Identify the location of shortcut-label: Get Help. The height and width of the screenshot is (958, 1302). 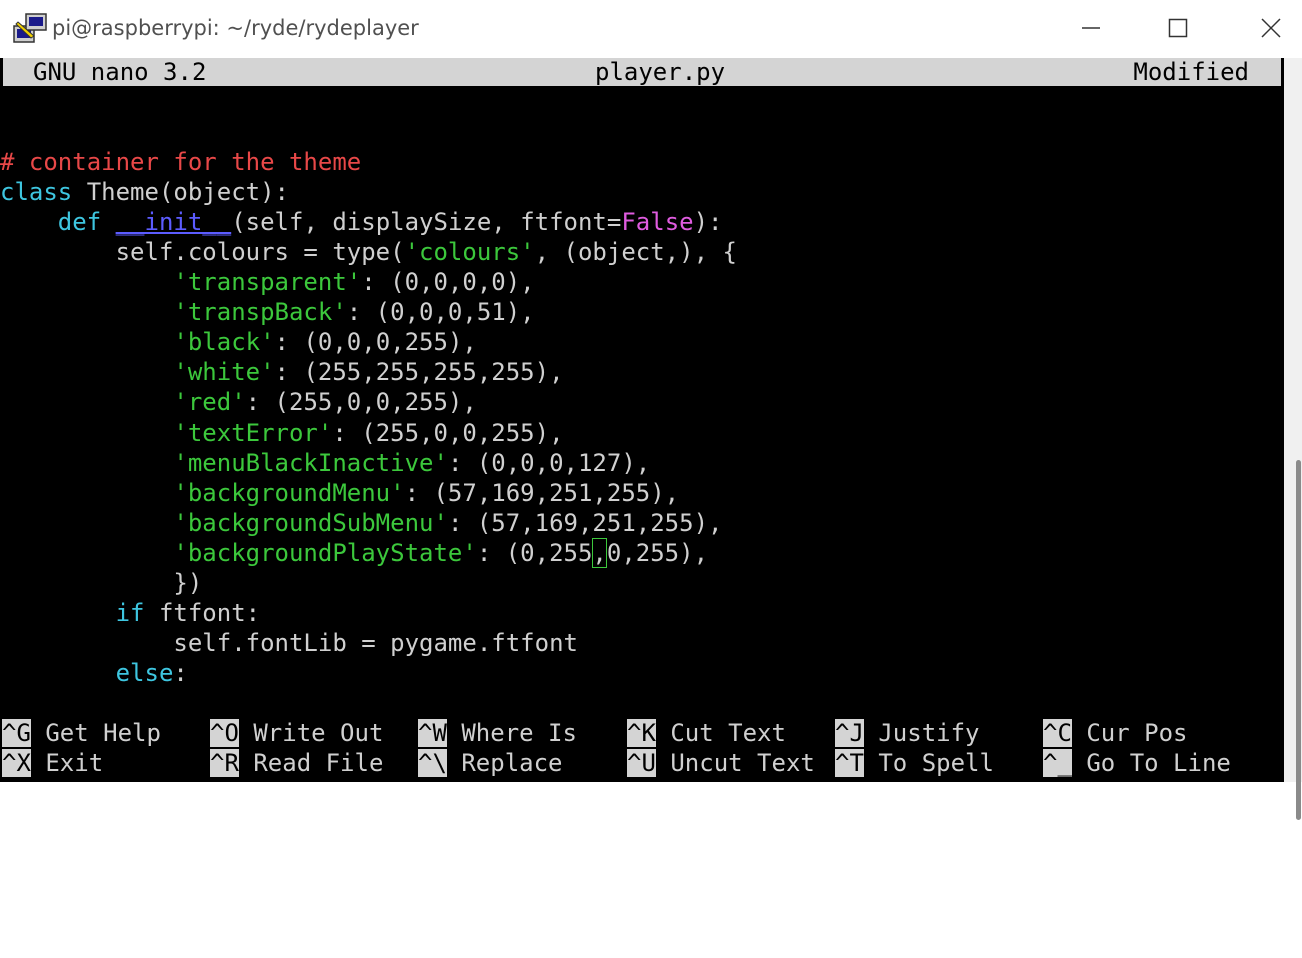
(103, 733).